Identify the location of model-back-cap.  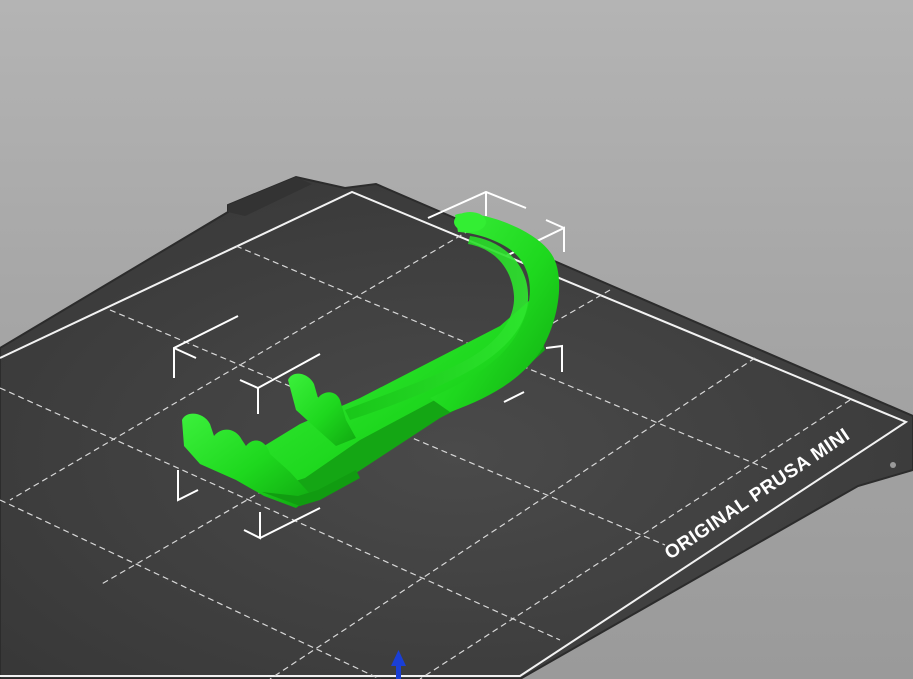
(470, 222).